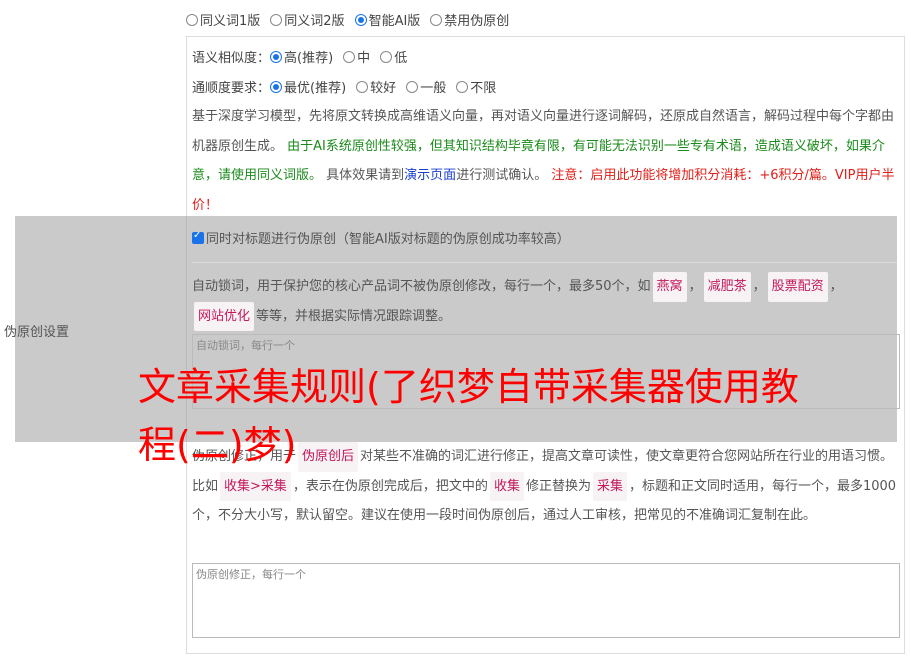 This screenshot has width=911, height=658. What do you see at coordinates (544, 262) in the screenshot?
I see `divider` at bounding box center [544, 262].